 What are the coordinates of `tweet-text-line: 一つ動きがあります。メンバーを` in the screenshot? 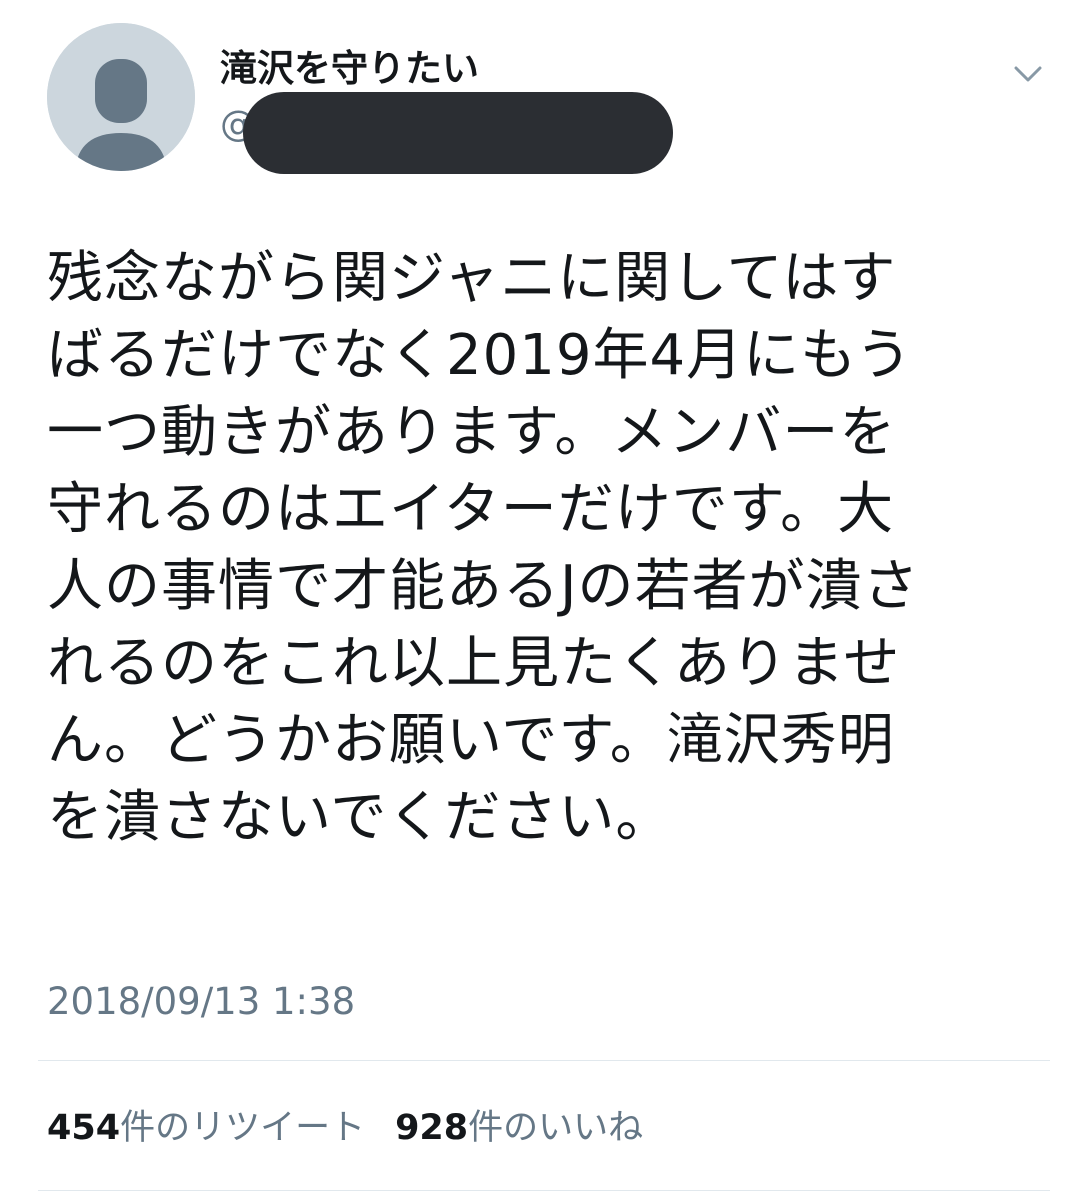 It's located at (472, 432).